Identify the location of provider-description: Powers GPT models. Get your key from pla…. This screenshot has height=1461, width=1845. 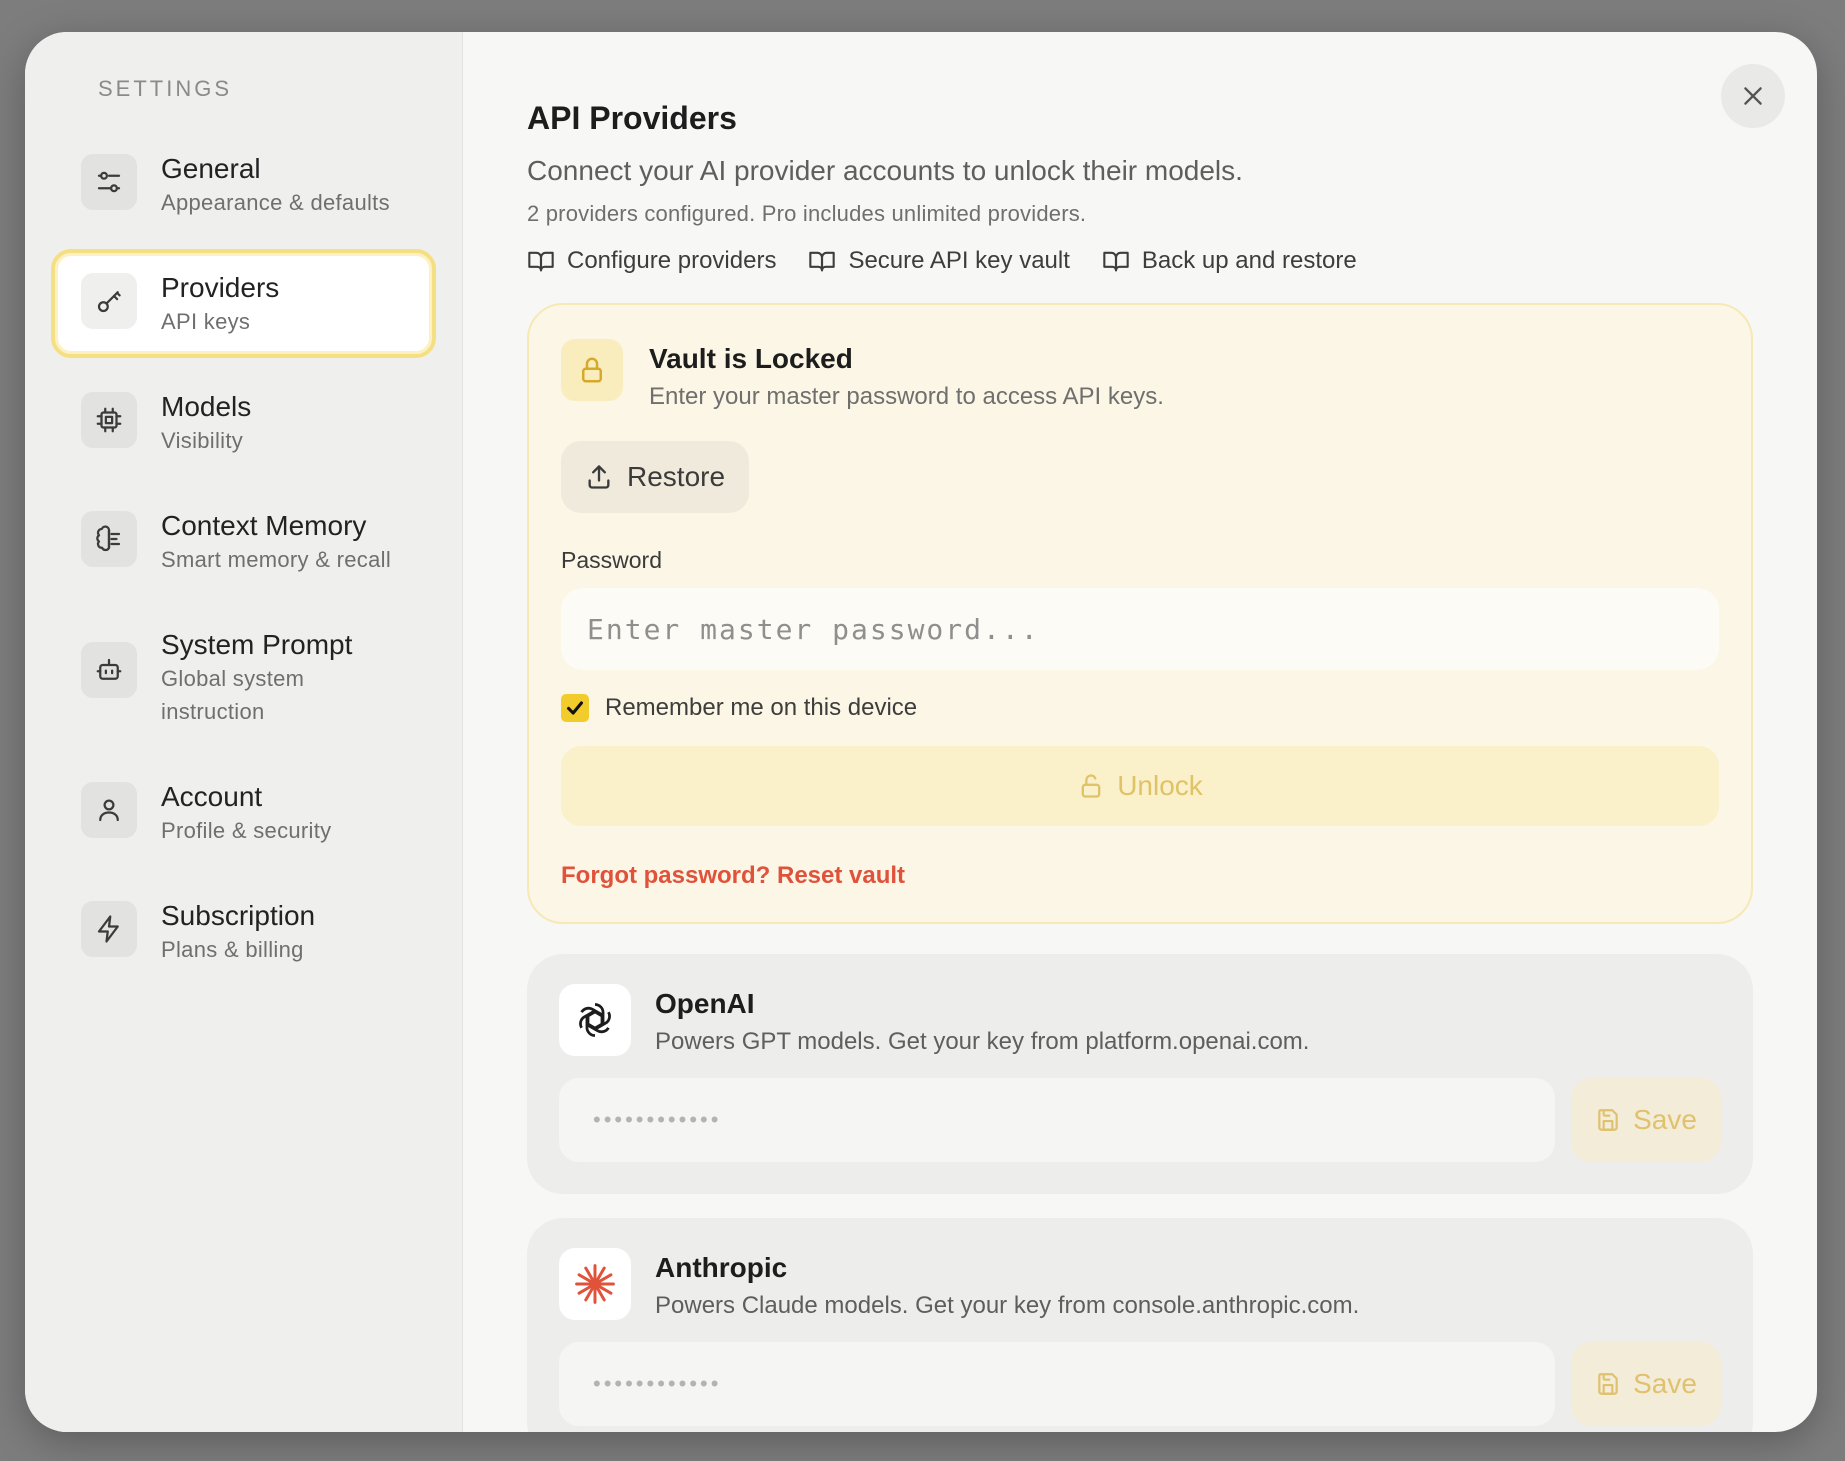
(982, 1041).